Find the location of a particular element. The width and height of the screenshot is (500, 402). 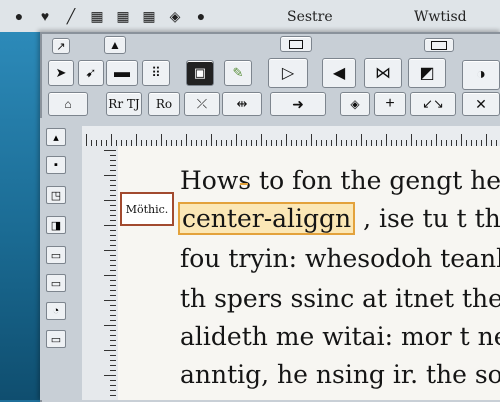

arrows-icon: ↙↘ is located at coordinates (433, 104).